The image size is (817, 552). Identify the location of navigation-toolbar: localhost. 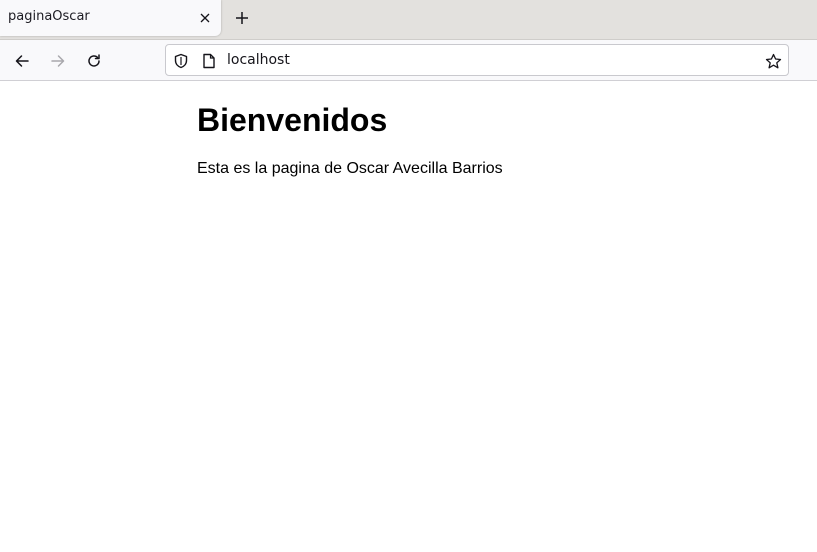
(408, 60).